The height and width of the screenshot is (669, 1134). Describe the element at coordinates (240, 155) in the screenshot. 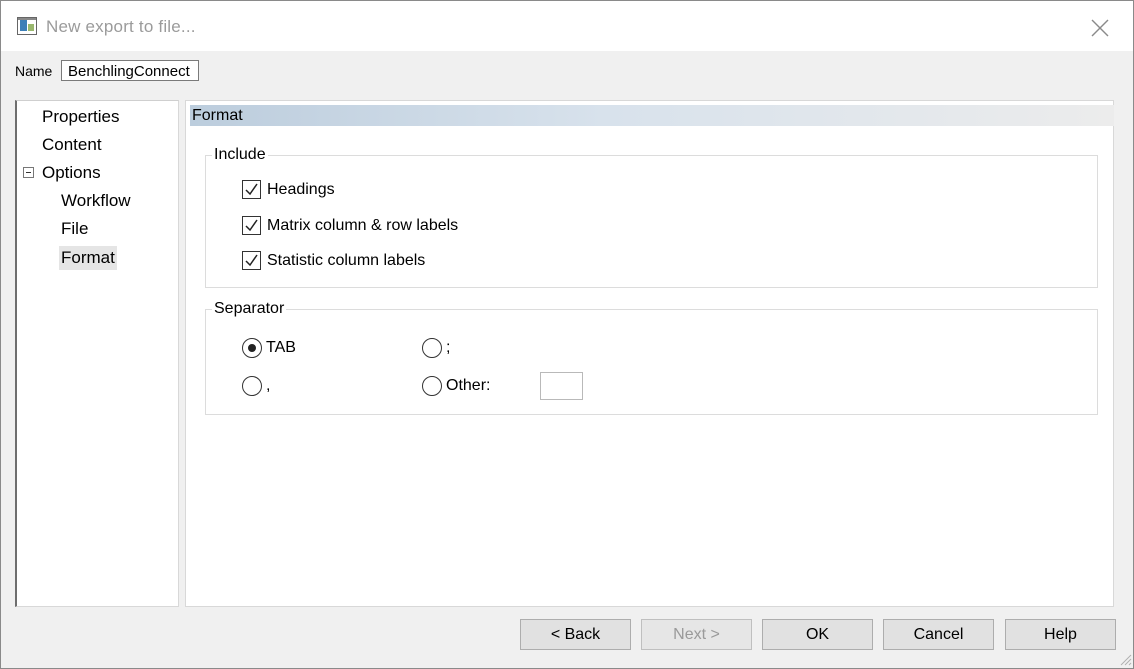

I see `include-group-title: Include` at that location.